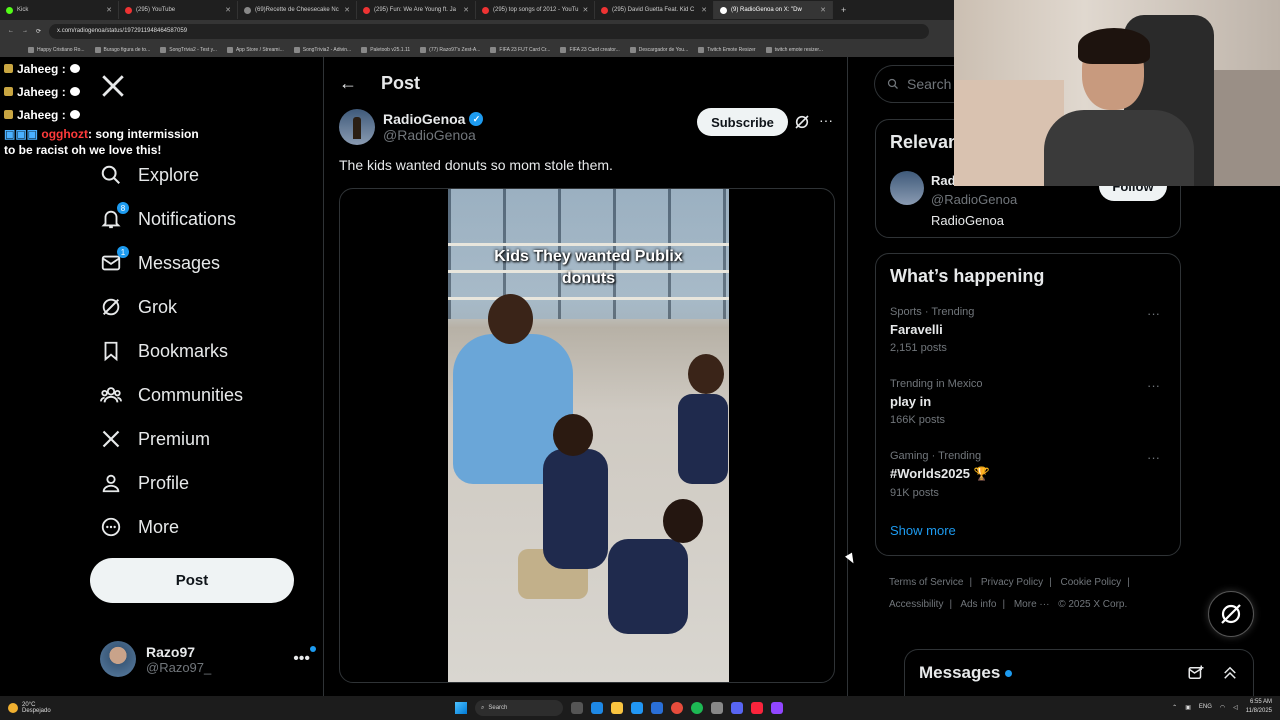 The image size is (1280, 720). Describe the element at coordinates (1235, 707) in the screenshot. I see `volume-icon: ◁` at that location.